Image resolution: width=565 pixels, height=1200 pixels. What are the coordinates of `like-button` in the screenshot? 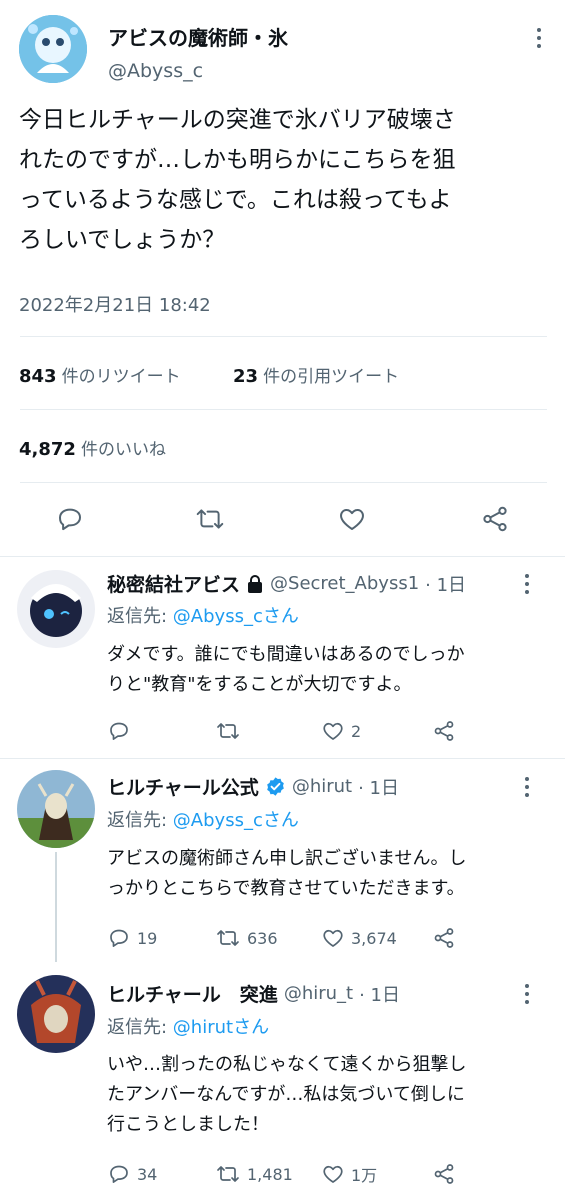 It's located at (352, 519).